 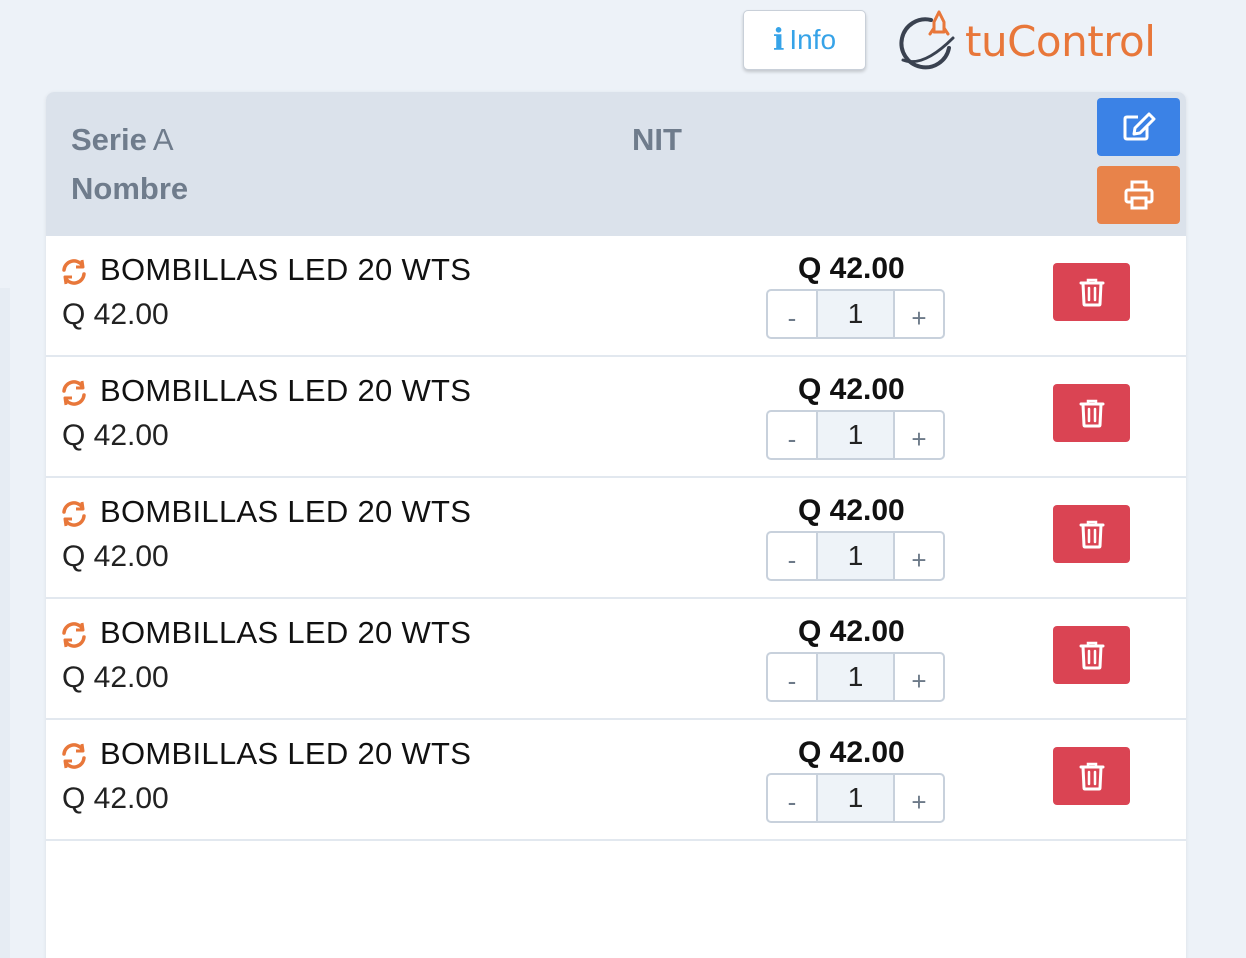 I want to click on info-button-label: Info, so click(x=813, y=39).